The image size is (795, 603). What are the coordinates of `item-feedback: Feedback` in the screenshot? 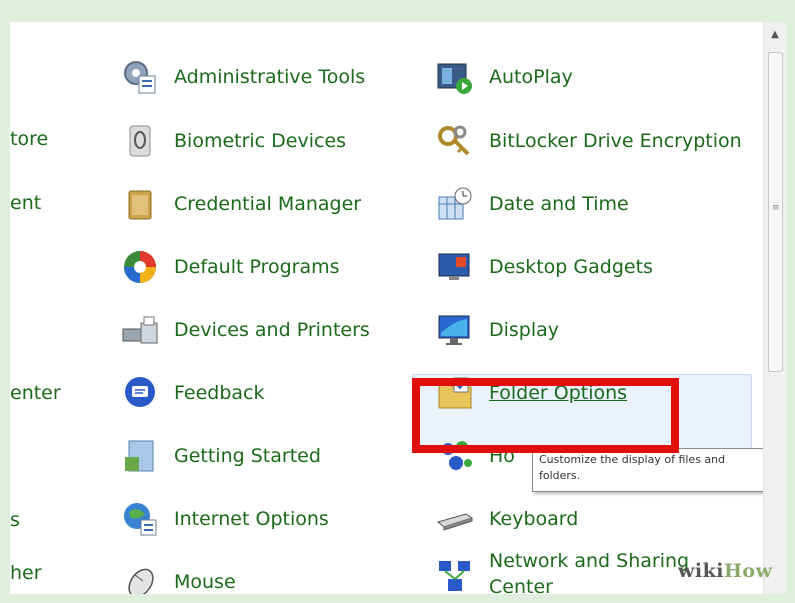 It's located at (192, 393).